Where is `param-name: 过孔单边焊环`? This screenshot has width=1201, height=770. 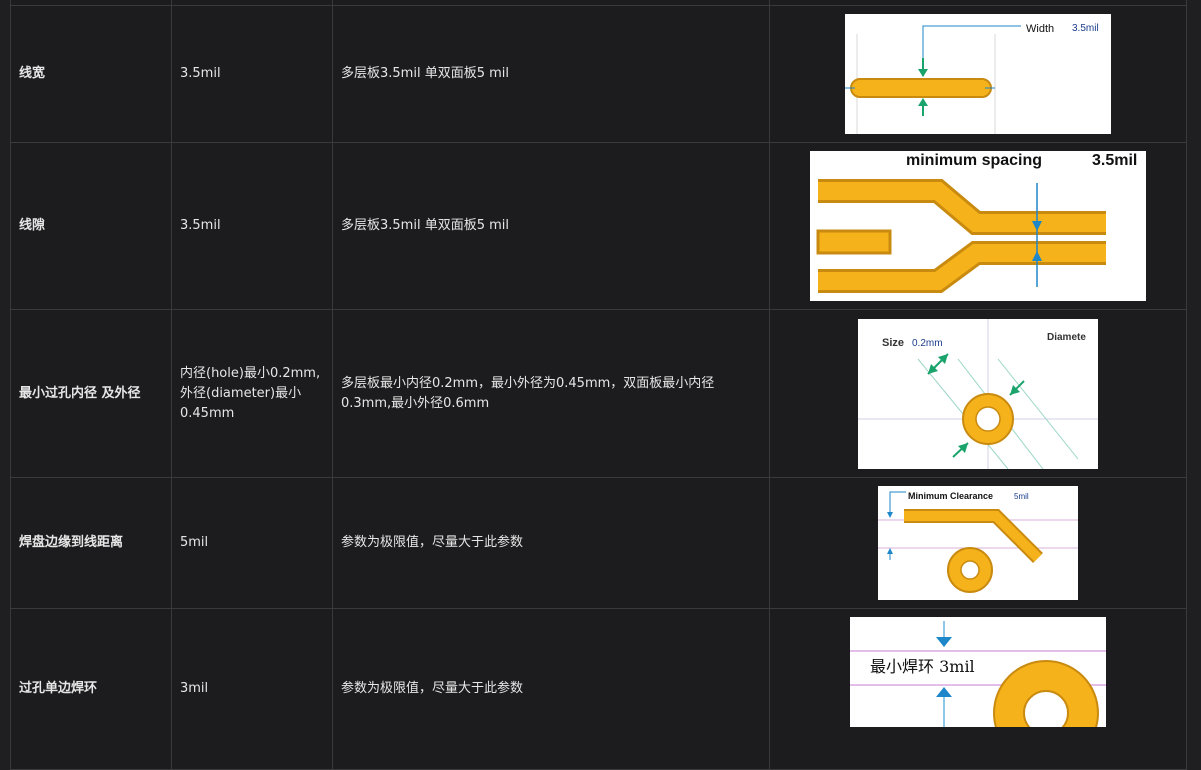 param-name: 过孔单边焊环 is located at coordinates (91, 689).